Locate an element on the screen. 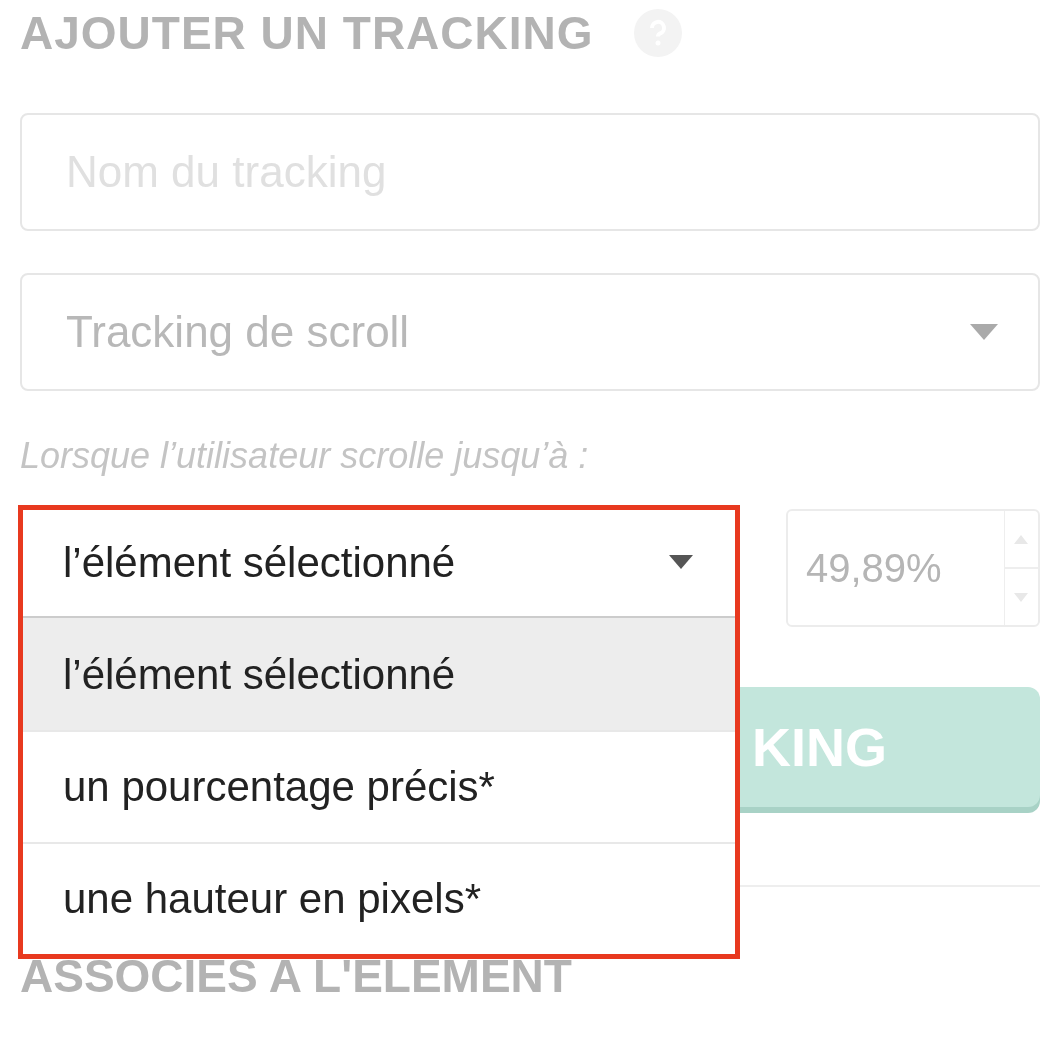 Image resolution: width=1062 pixels, height=1048 pixels. scroll-label: Lorsque l’utilisateur scrolle jusqu’à : is located at coordinates (305, 456).